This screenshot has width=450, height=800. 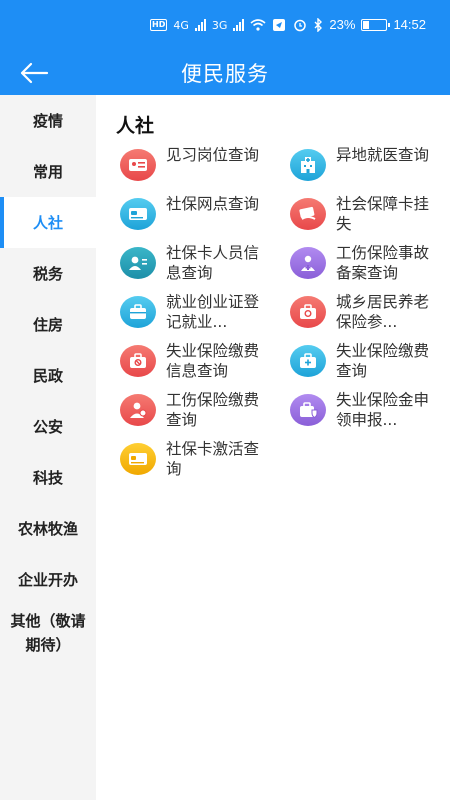 I want to click on sidebar-item-label: 农林牧渔, so click(x=47, y=529).